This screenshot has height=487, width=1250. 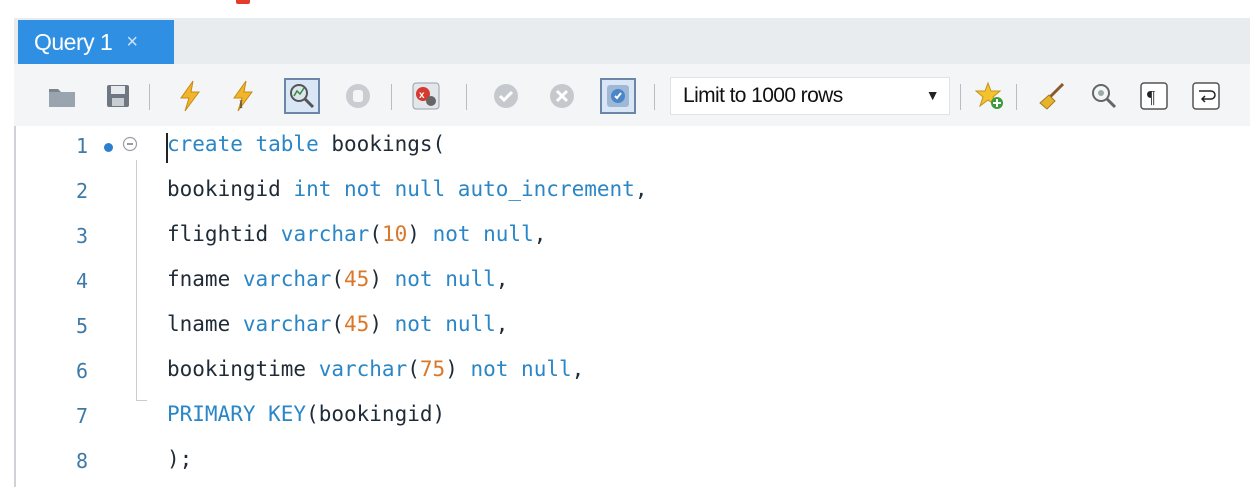 I want to click on tab-title: Query 1, so click(x=73, y=41).